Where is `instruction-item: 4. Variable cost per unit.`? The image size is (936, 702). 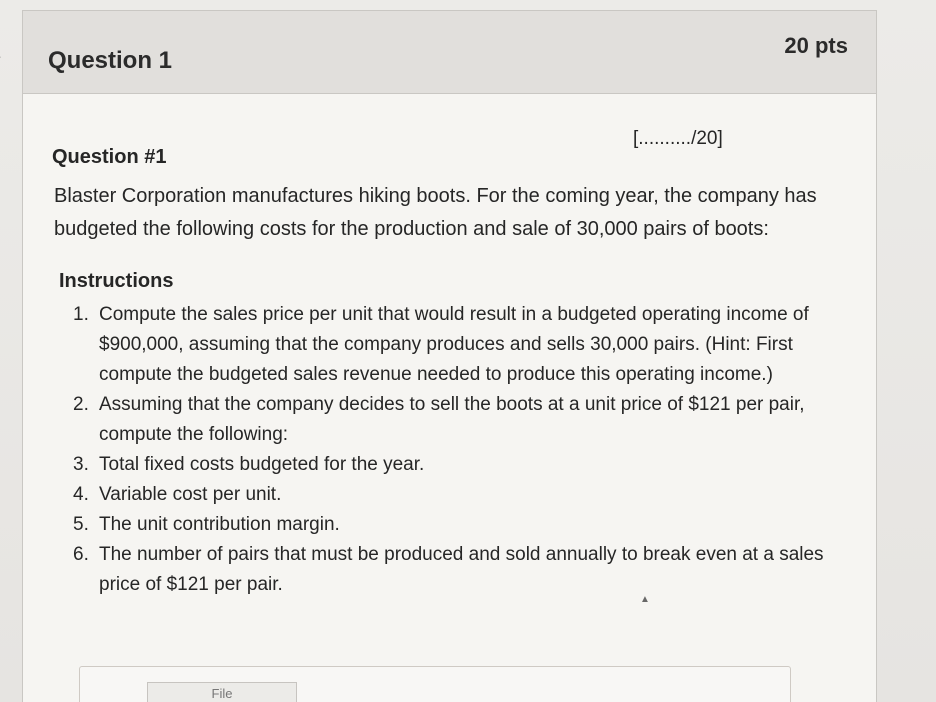 instruction-item: 4. Variable cost per unit. is located at coordinates (458, 495).